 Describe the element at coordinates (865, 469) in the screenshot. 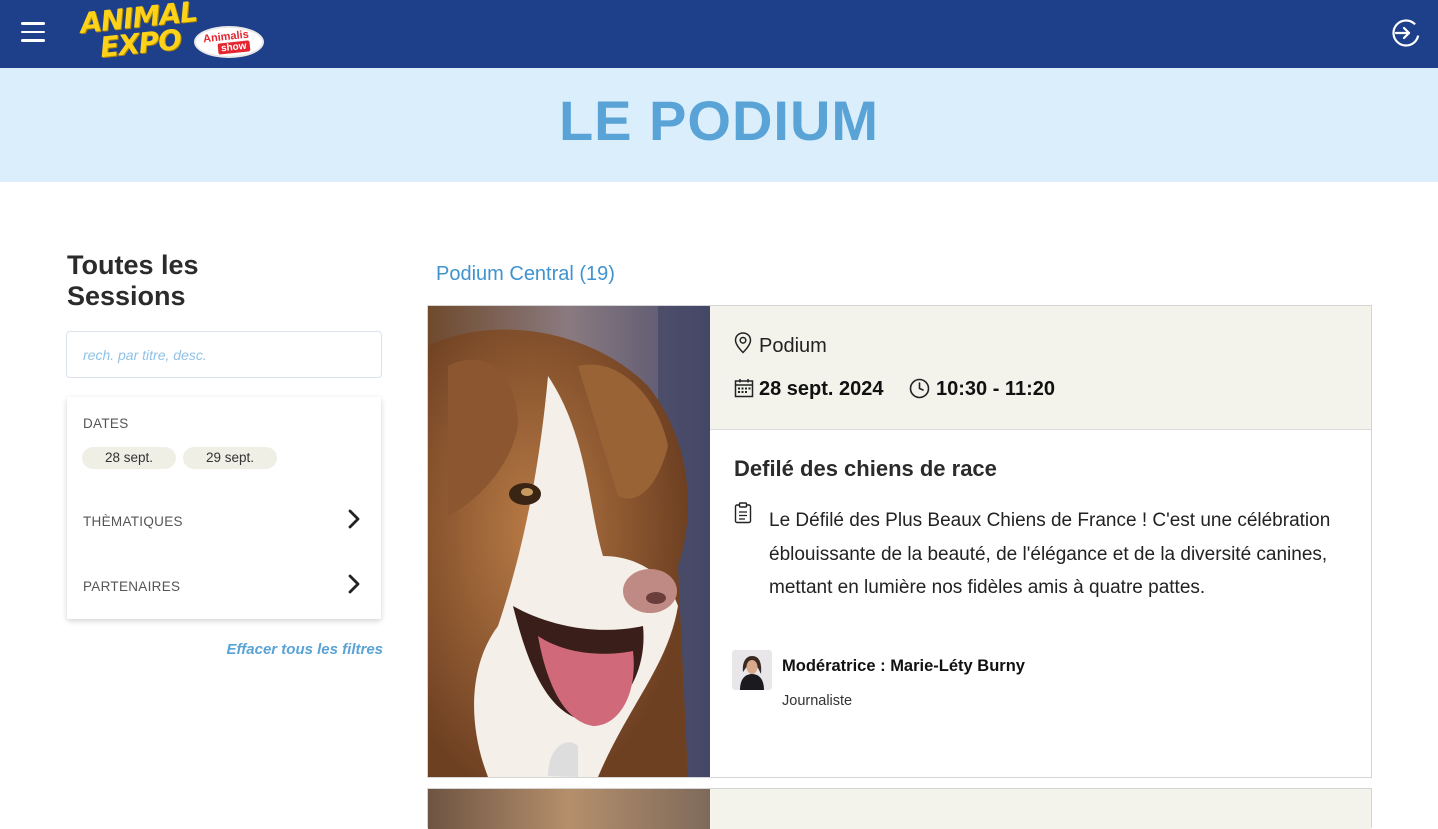

I see `session-title: Defilé des chiens de race` at that location.